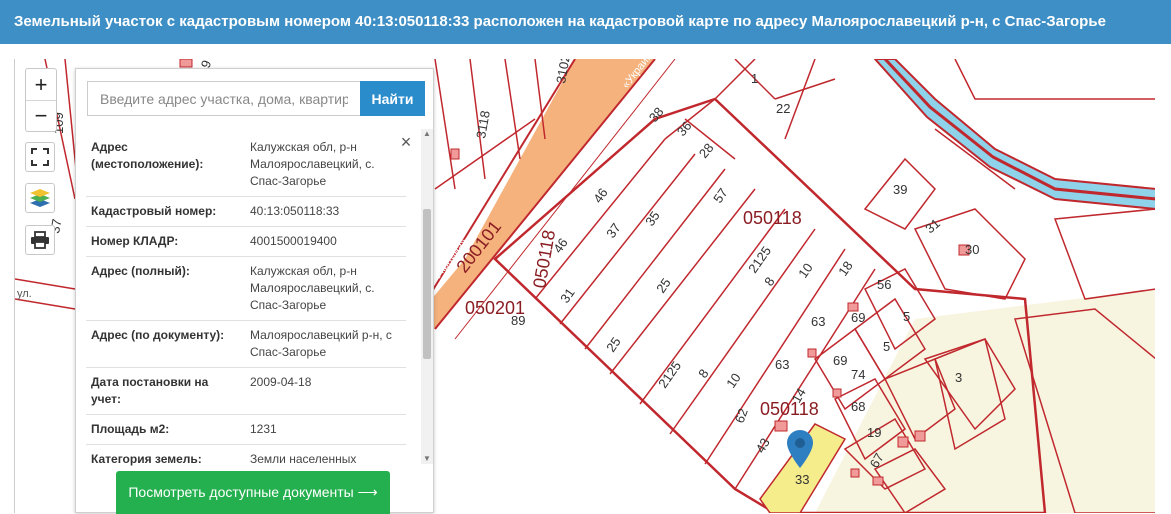  I want to click on scrollbar-thumb, so click(427, 284).